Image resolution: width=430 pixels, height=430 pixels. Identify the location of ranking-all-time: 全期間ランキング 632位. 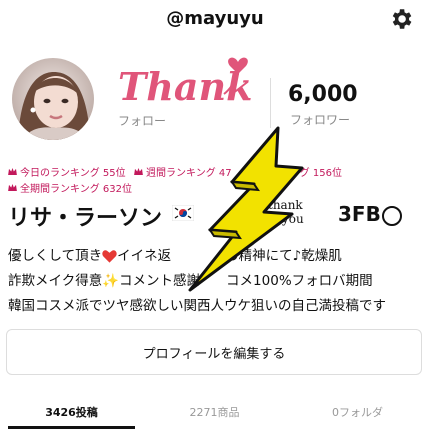
(70, 187).